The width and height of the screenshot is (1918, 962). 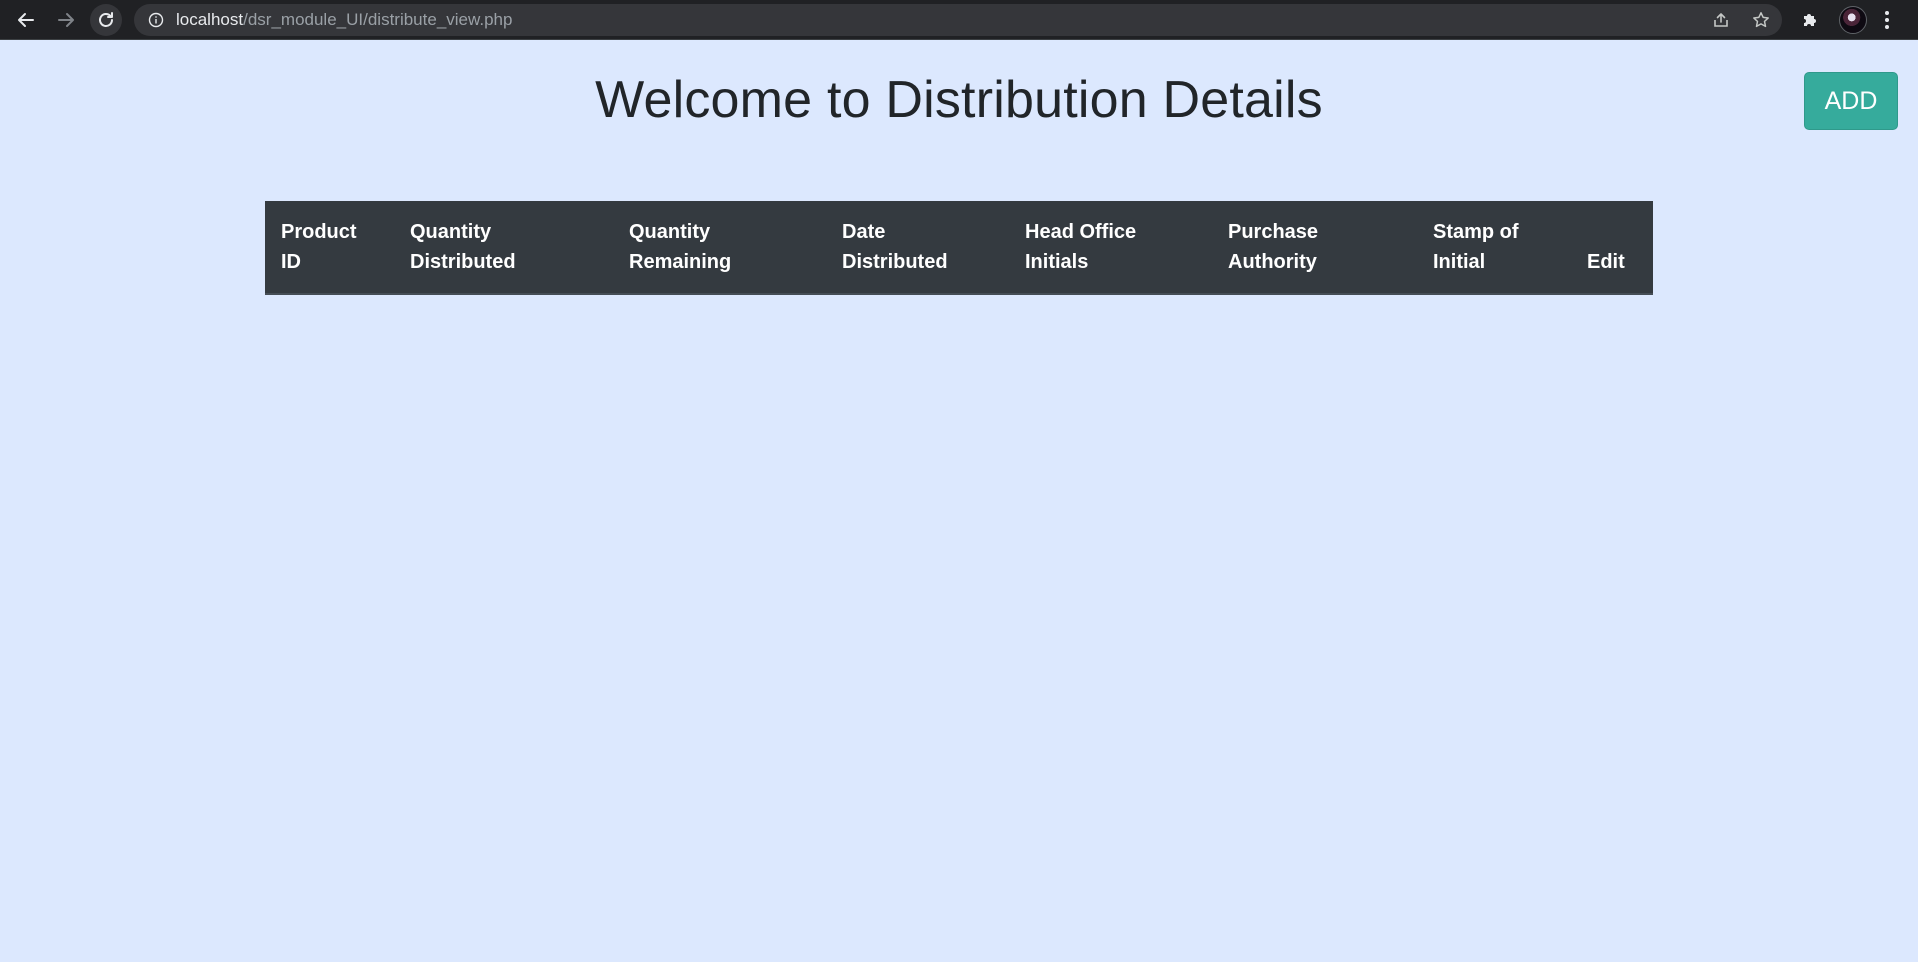 I want to click on col-header-head-office-initials: Head Office Initials, so click(x=1110, y=248).